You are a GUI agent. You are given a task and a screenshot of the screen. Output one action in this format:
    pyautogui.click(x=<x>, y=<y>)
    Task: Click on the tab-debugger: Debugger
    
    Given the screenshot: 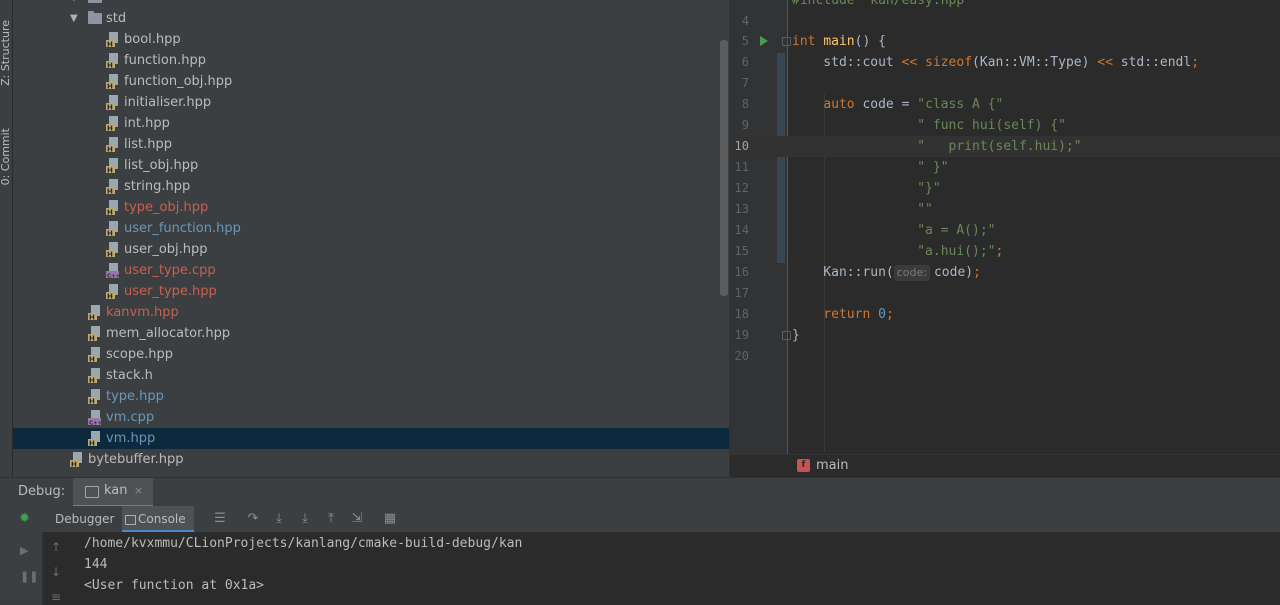 What is the action you would take?
    pyautogui.click(x=84, y=519)
    